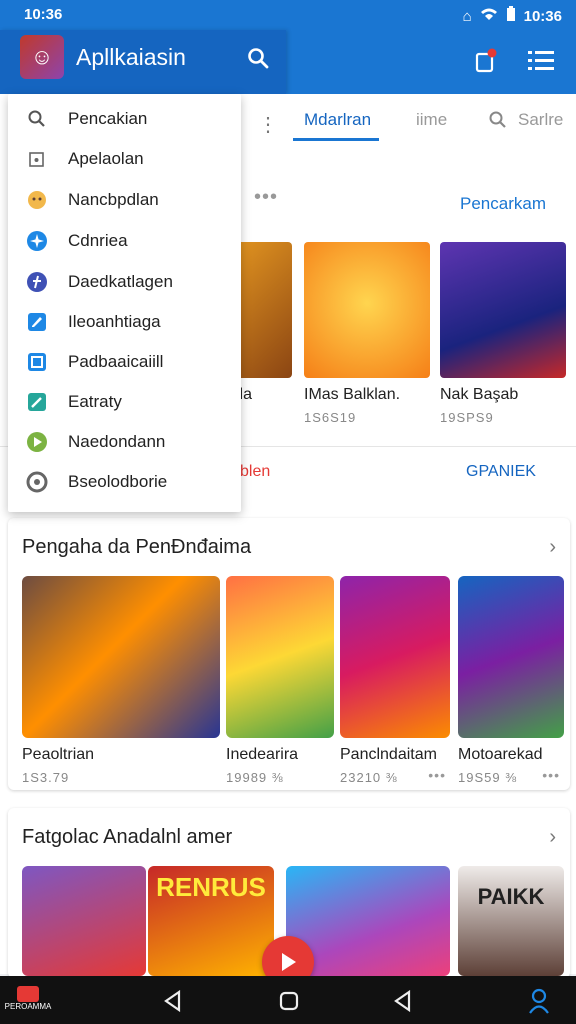  I want to click on tab-bar: Mdarlran iime Sarlre, so click(433, 119).